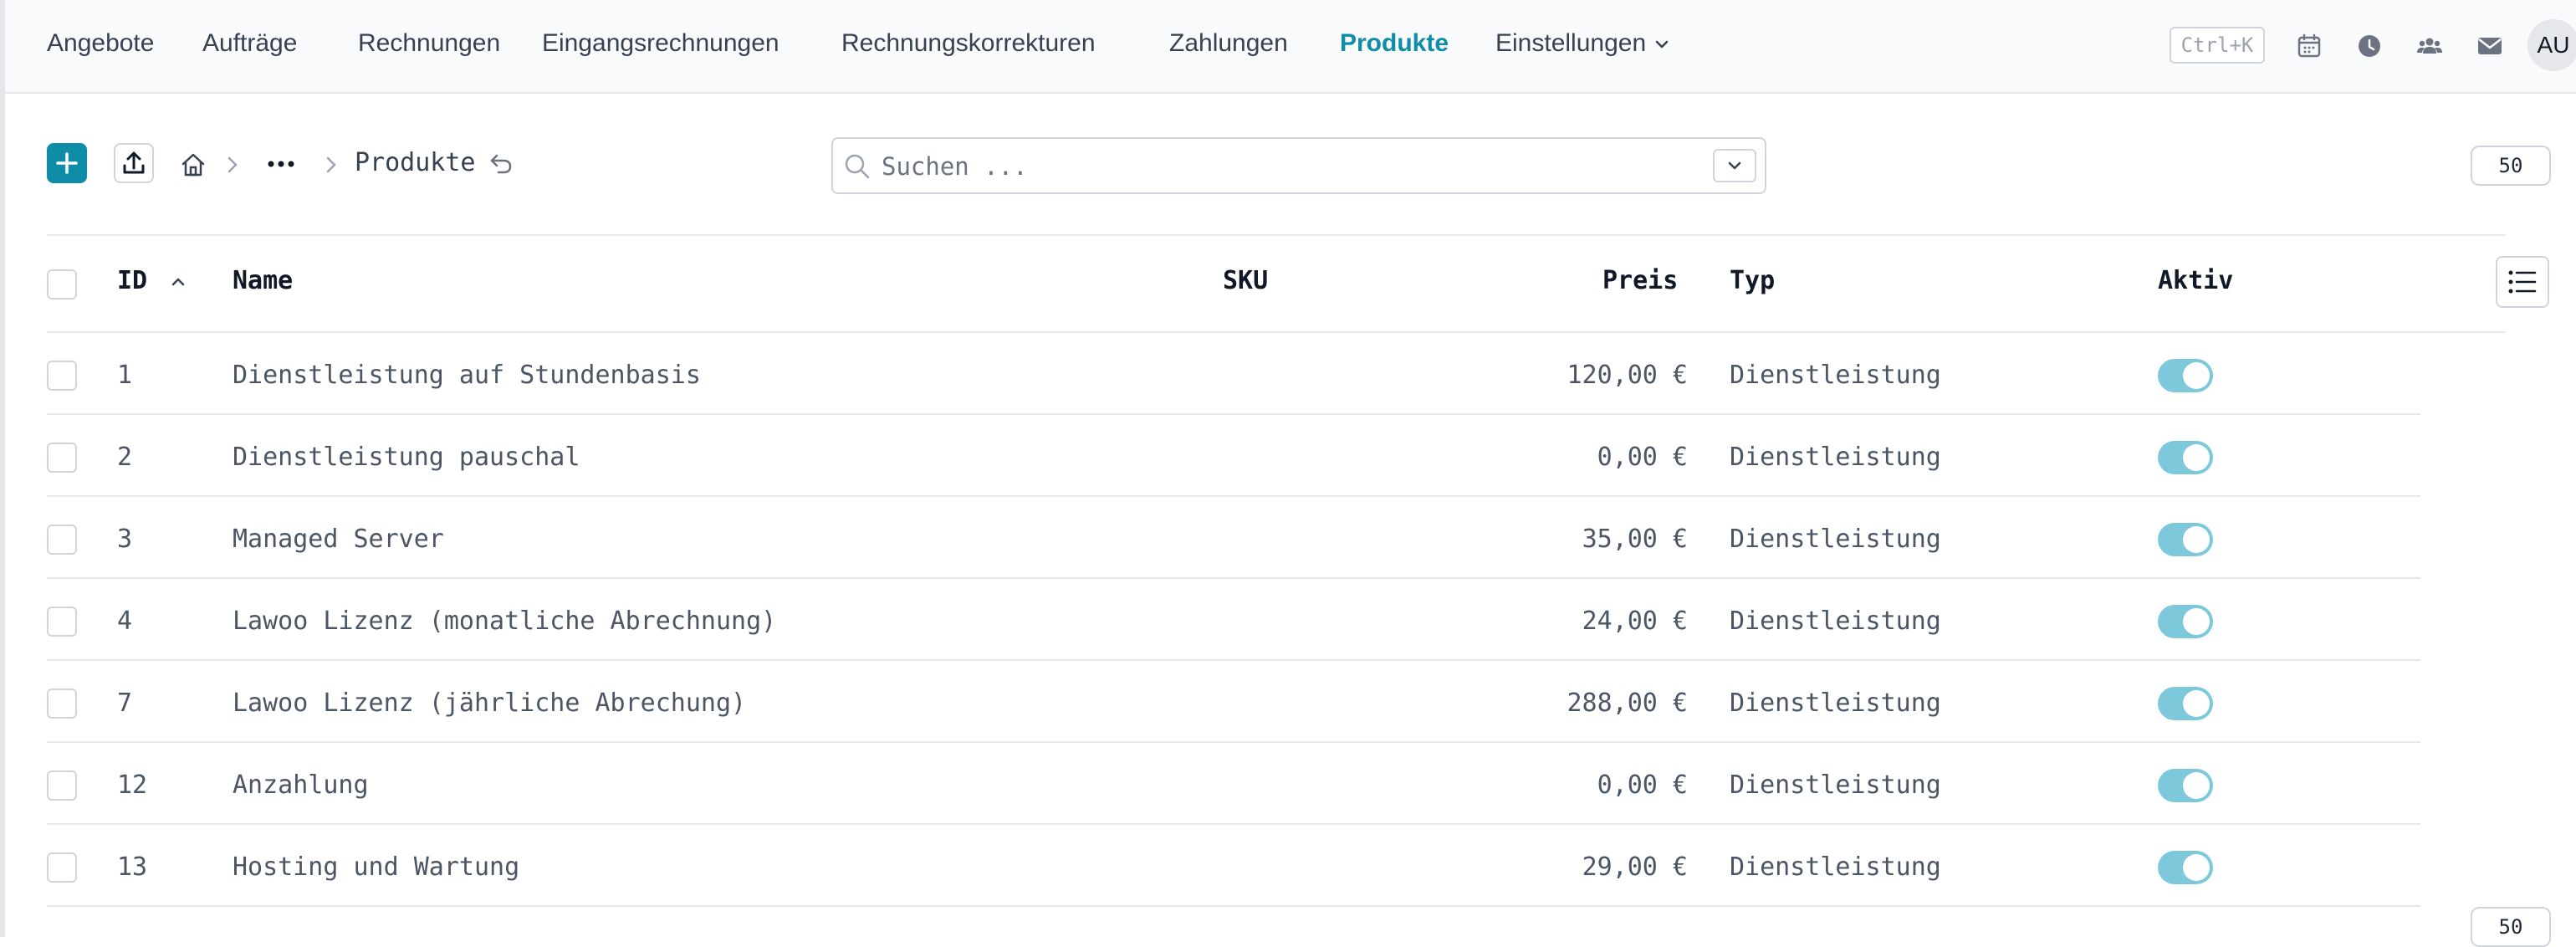  Describe the element at coordinates (2511, 927) in the screenshot. I see `per-page-select-bottom: 50` at that location.